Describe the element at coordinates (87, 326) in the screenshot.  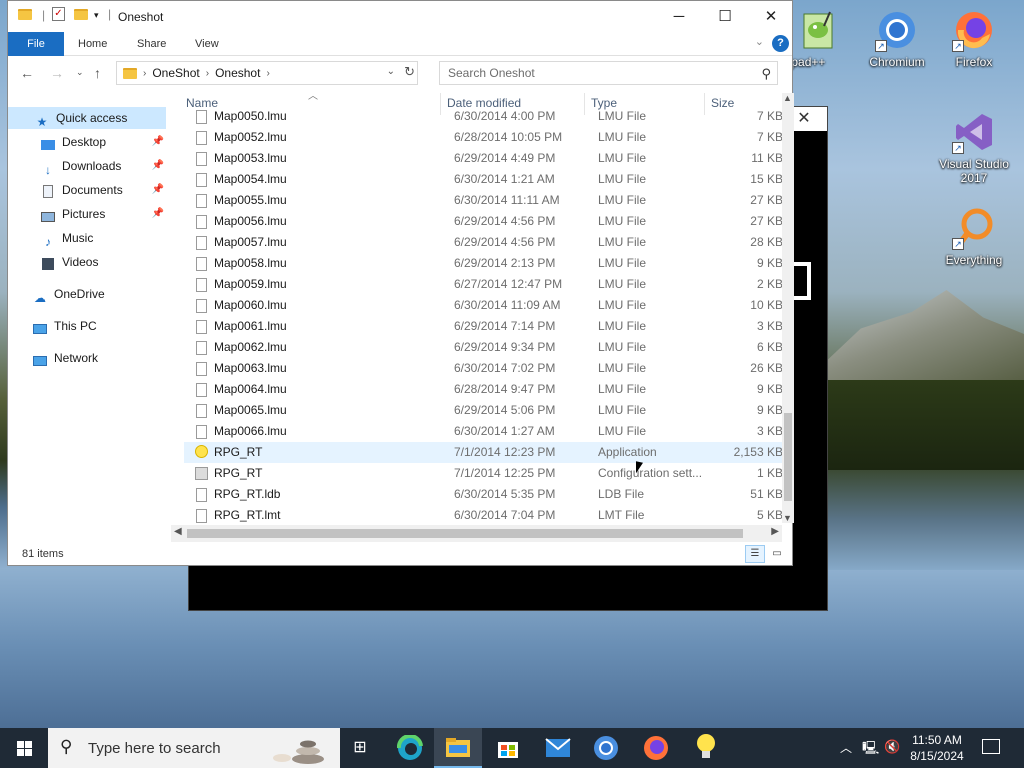
I see `sidebar-item-this-pc: This PC` at that location.